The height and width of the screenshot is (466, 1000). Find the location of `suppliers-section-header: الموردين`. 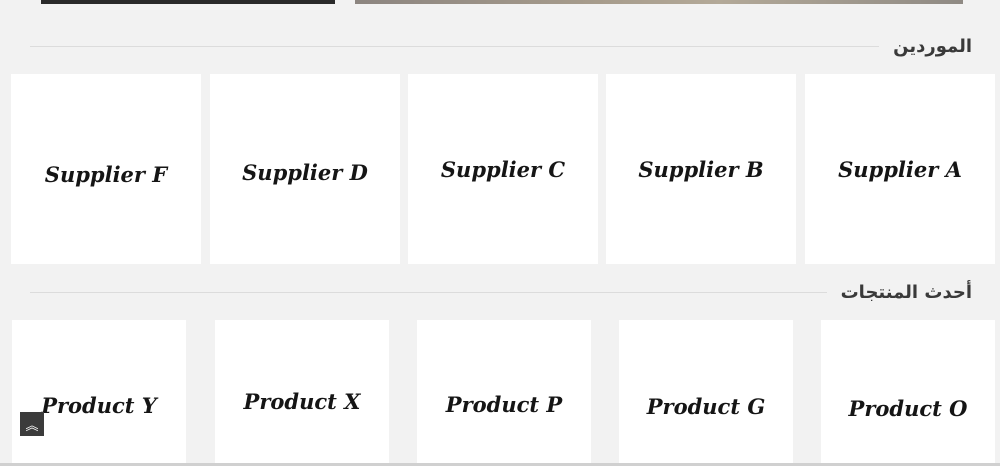

suppliers-section-header: الموردين is located at coordinates (501, 46).